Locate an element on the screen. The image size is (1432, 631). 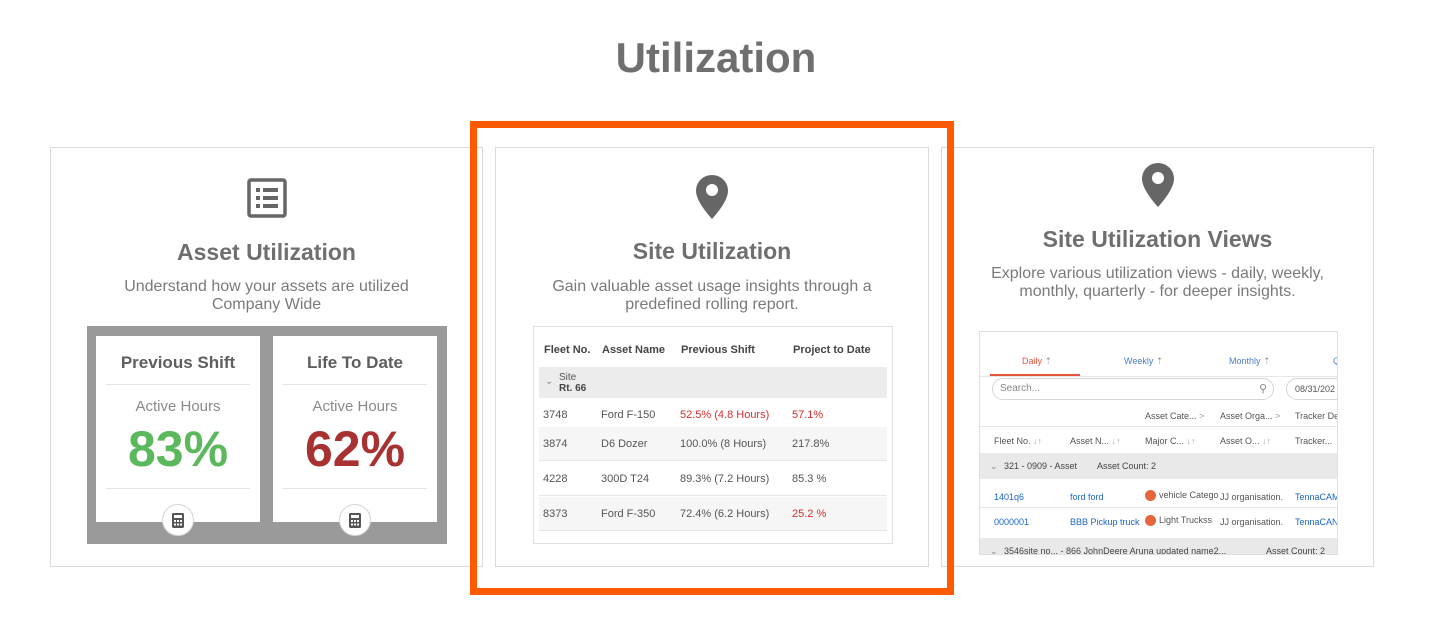
category: vehicle Catego is located at coordinates (1182, 496).